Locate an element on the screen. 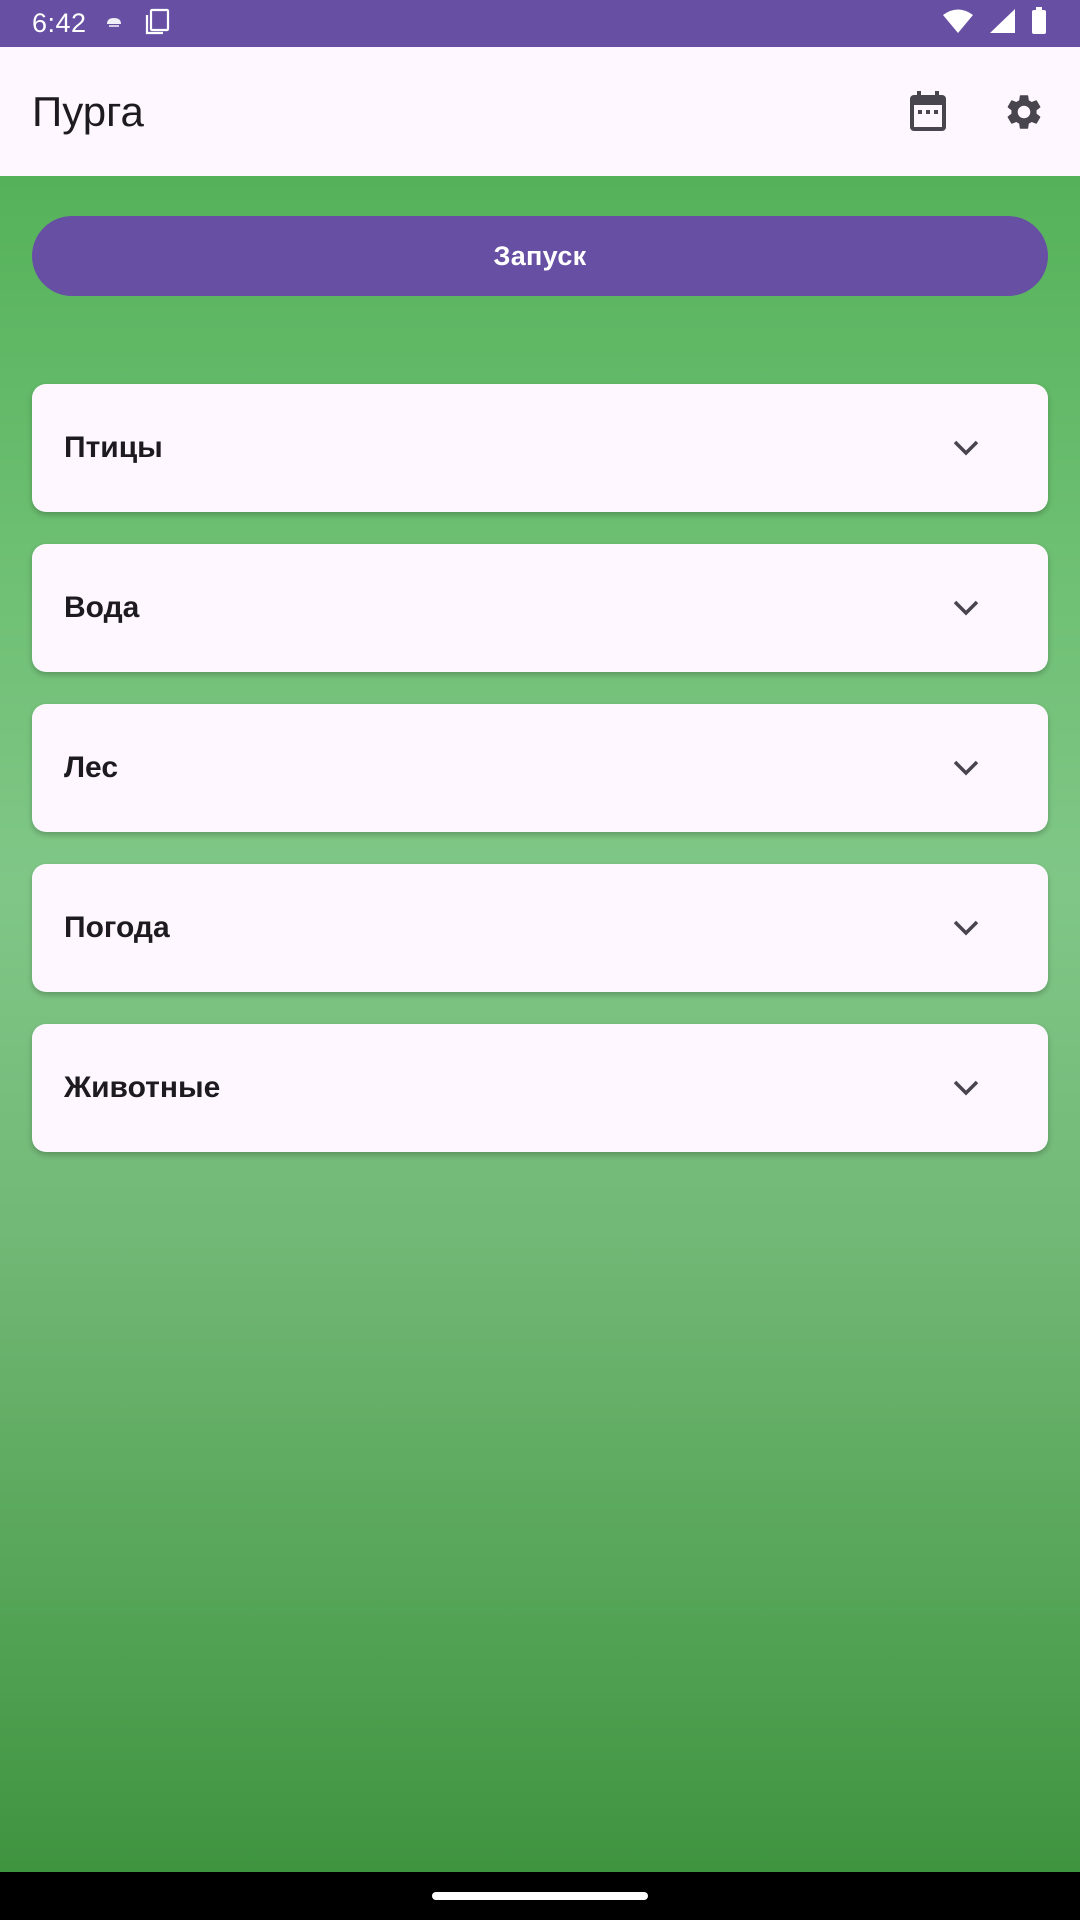 The width and height of the screenshot is (1080, 1920). launch-button: Запуск is located at coordinates (540, 256).